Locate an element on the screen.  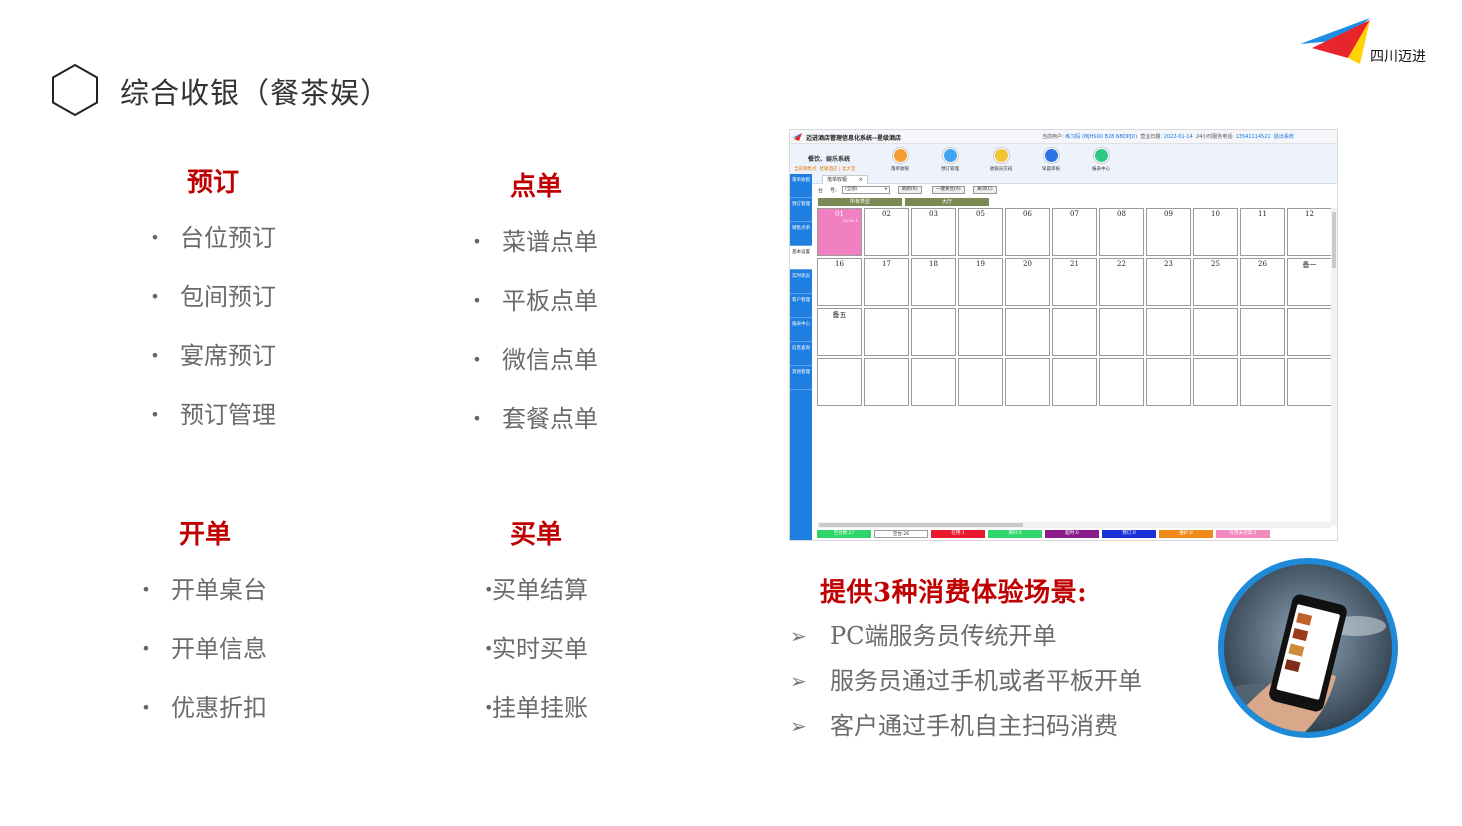
table-select: (全部) ▾ is located at coordinates (866, 190).